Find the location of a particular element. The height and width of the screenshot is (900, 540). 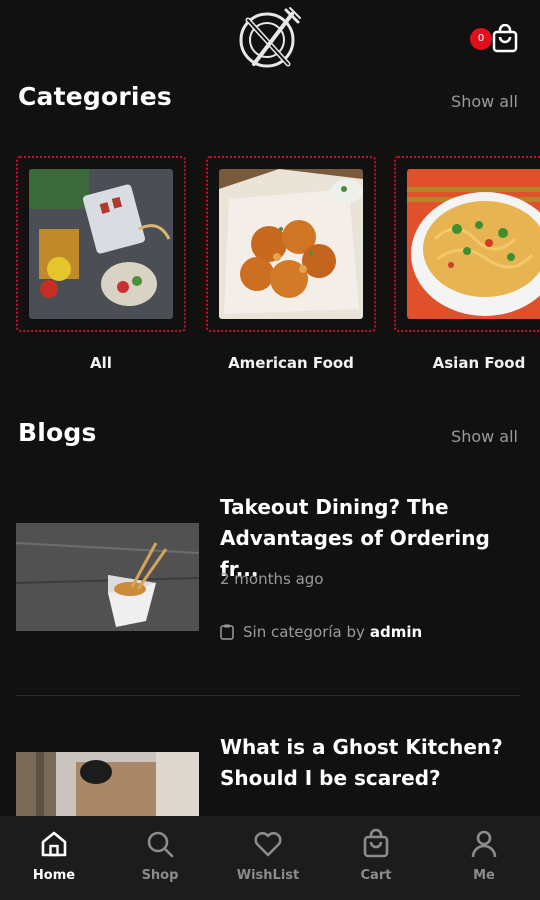

category-label: All is located at coordinates (101, 363).